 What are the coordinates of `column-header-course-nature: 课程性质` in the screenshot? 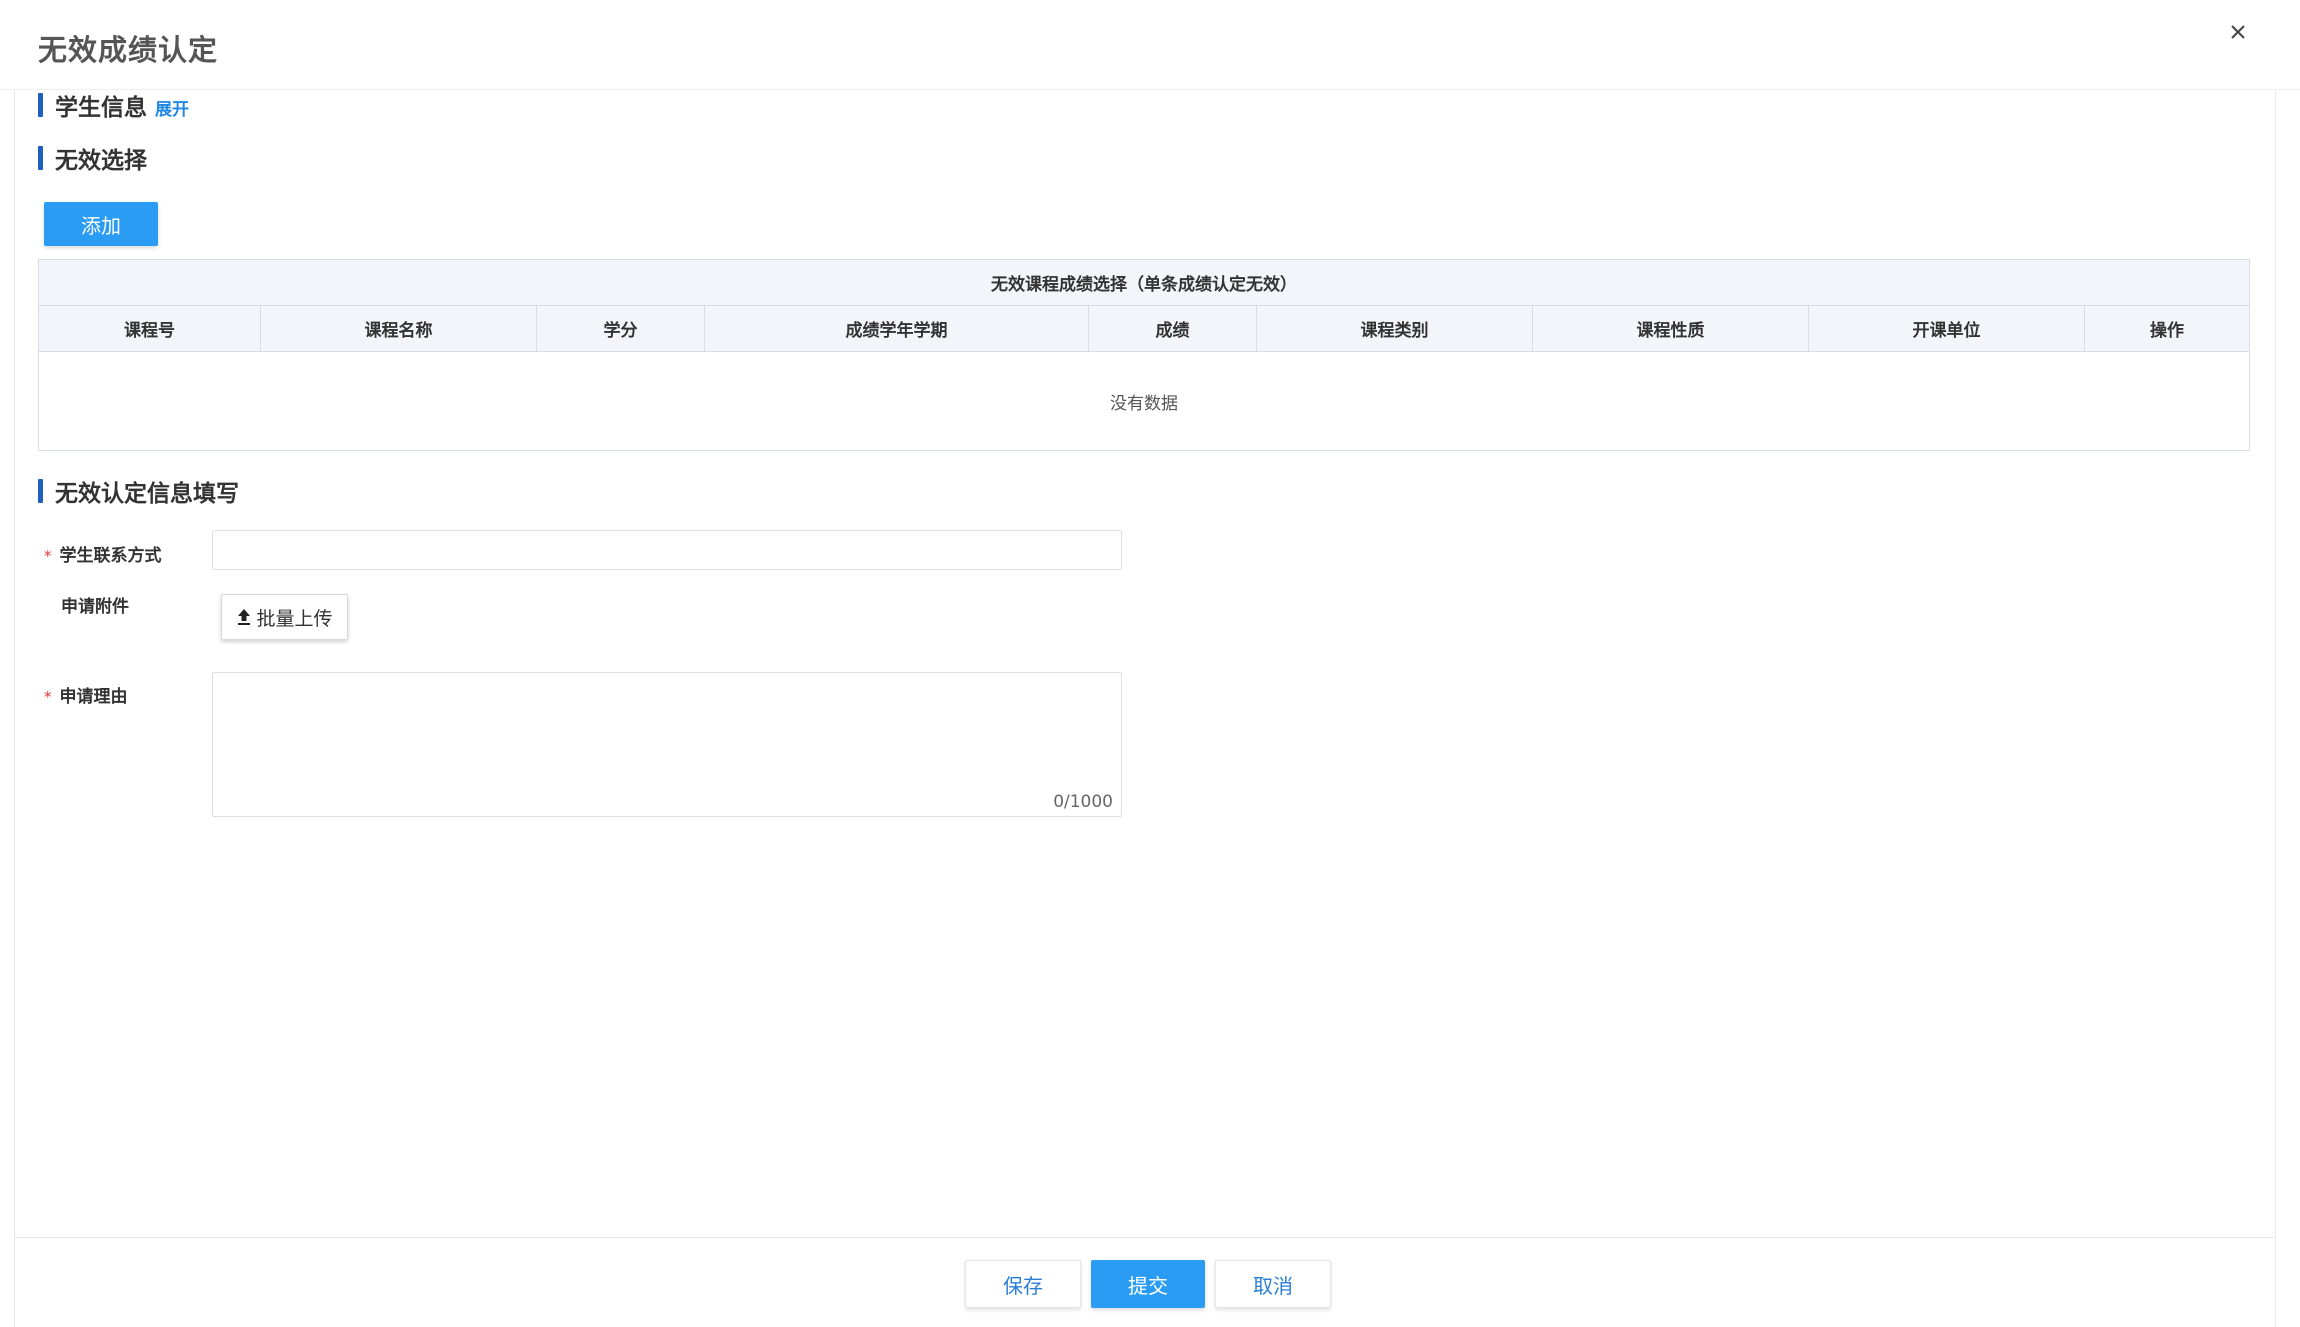 It's located at (1671, 328).